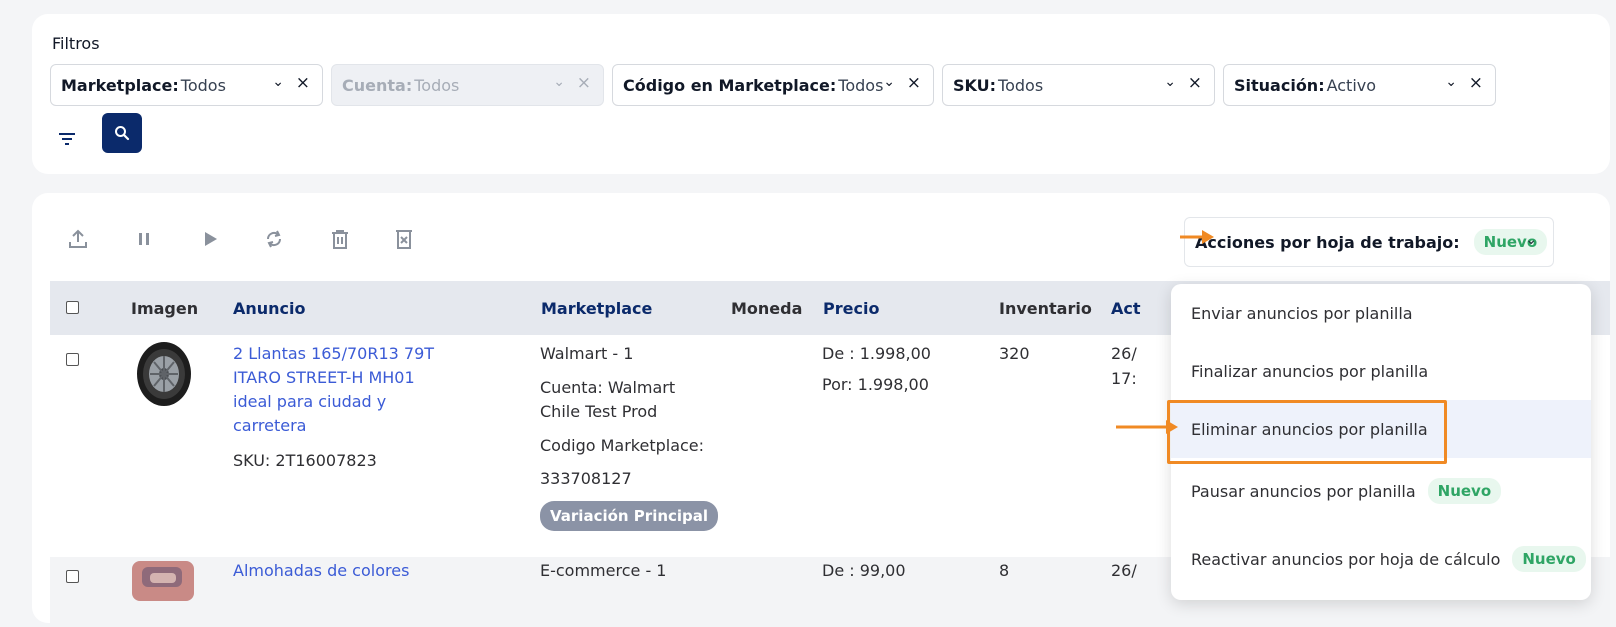 This screenshot has width=1616, height=627. Describe the element at coordinates (321, 571) in the screenshot. I see `listing-title-link: Almohadas de colores` at that location.